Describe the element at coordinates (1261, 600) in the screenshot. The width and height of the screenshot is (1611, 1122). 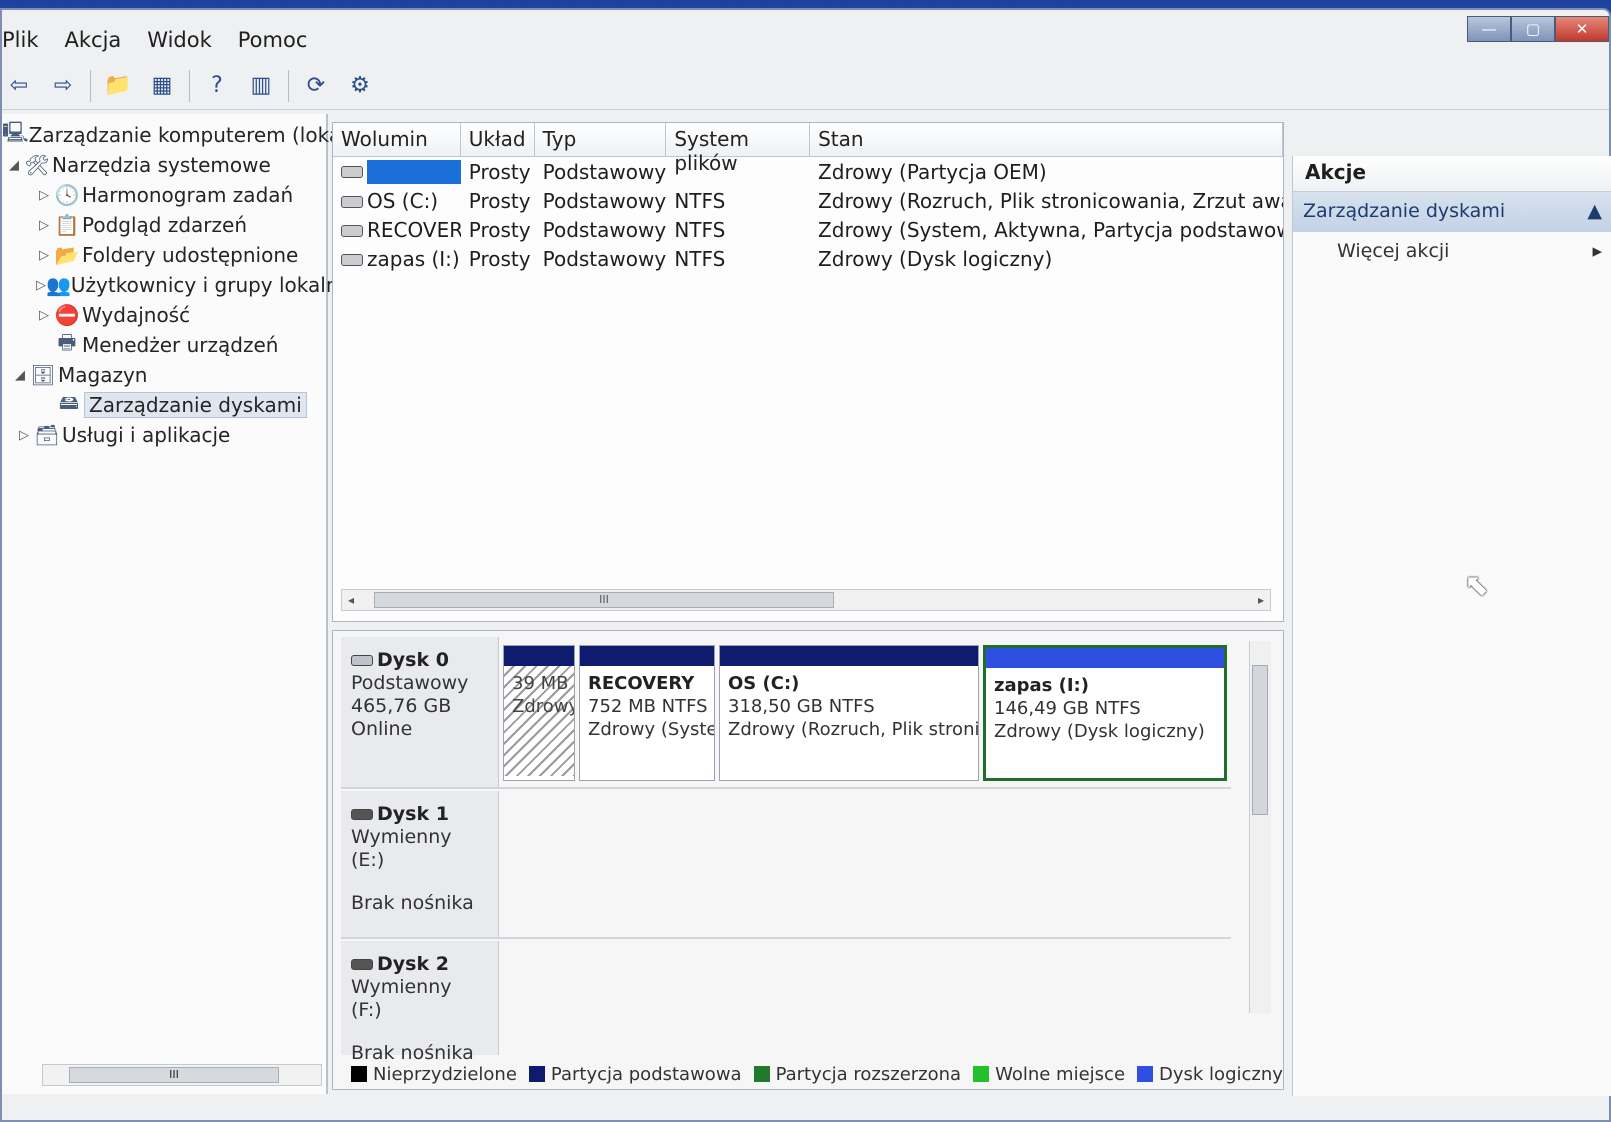
I see `scroll-right-icon: ▸` at that location.